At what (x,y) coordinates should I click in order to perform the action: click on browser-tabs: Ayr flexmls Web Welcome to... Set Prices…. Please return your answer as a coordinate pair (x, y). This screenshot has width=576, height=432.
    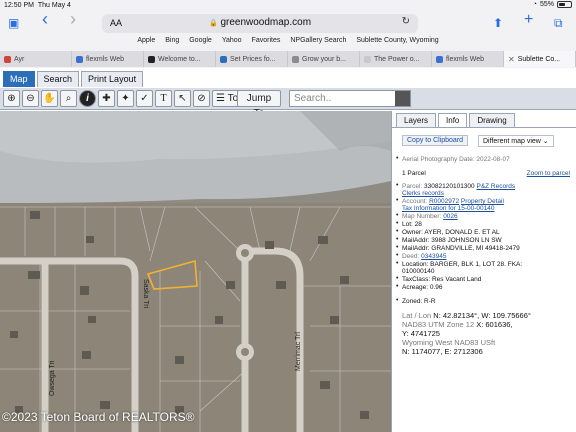
    Looking at the image, I should click on (288, 59).